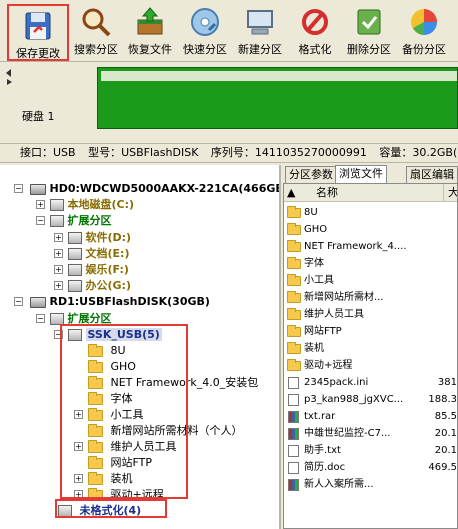 This screenshot has width=458, height=529. Describe the element at coordinates (112, 366) in the screenshot. I see `tree-folder: GHO` at that location.